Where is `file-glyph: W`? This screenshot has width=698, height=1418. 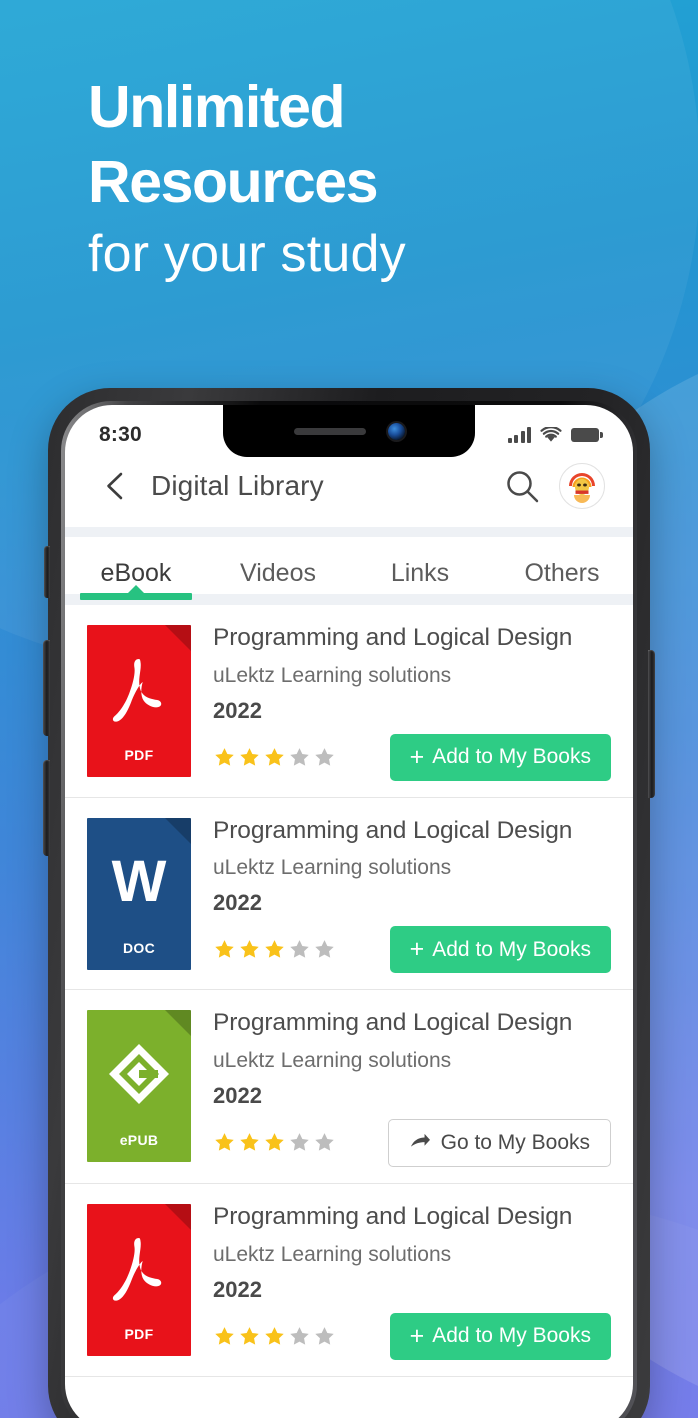 file-glyph: W is located at coordinates (139, 882).